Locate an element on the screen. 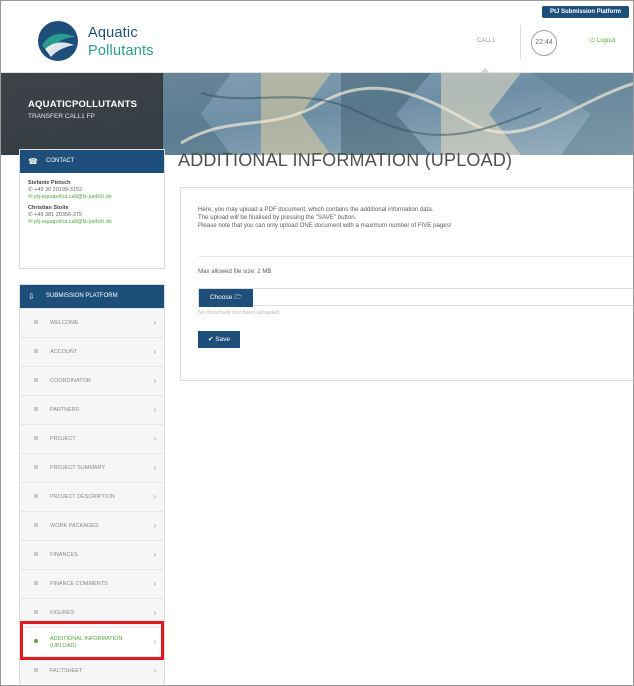 This screenshot has width=634, height=686. platform-badge: PtJ Submission Platform is located at coordinates (585, 12).